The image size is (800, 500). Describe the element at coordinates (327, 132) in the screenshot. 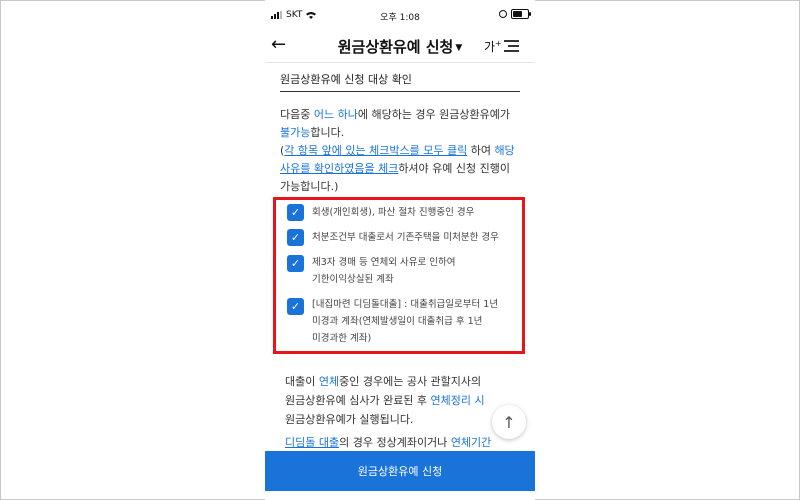

I see `intro-text: 합니다.` at that location.